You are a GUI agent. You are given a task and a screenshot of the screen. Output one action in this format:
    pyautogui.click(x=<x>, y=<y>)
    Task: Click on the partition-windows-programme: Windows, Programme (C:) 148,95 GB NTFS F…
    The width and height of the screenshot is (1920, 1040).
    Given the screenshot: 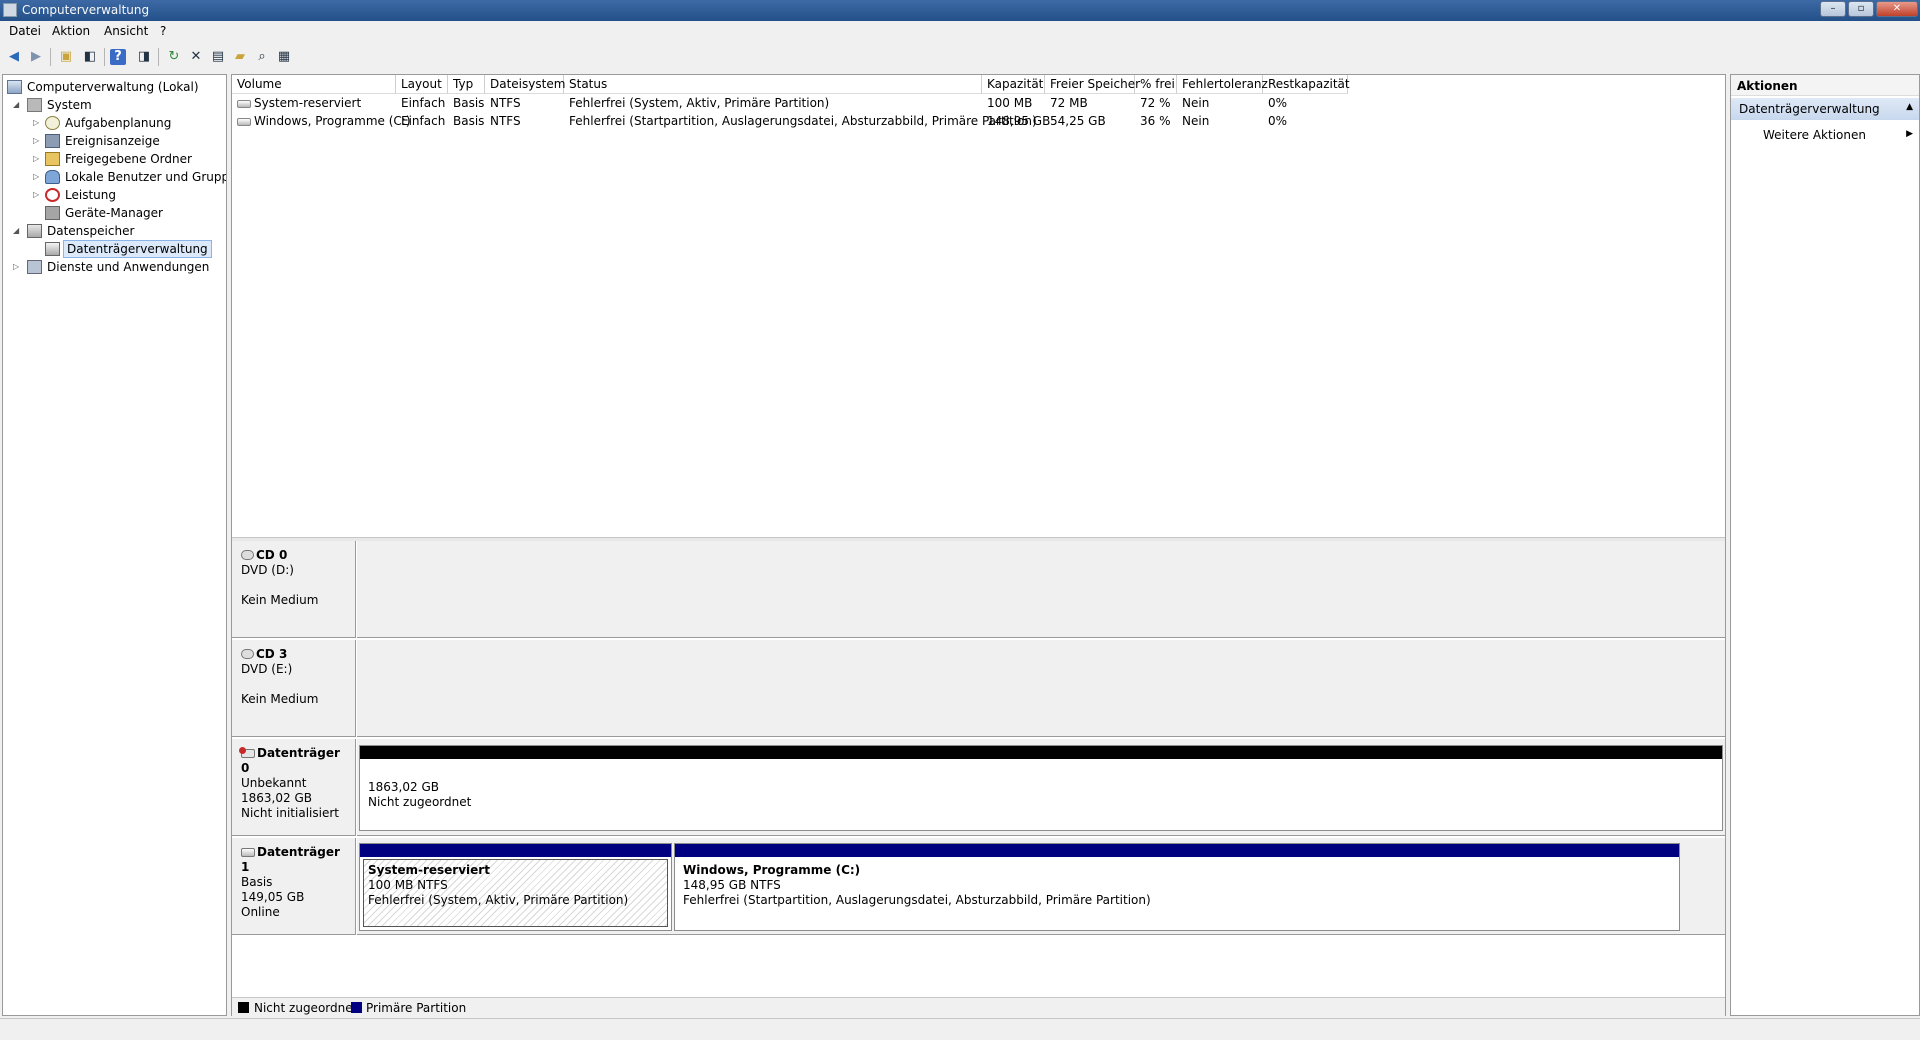 What is the action you would take?
    pyautogui.click(x=1177, y=887)
    